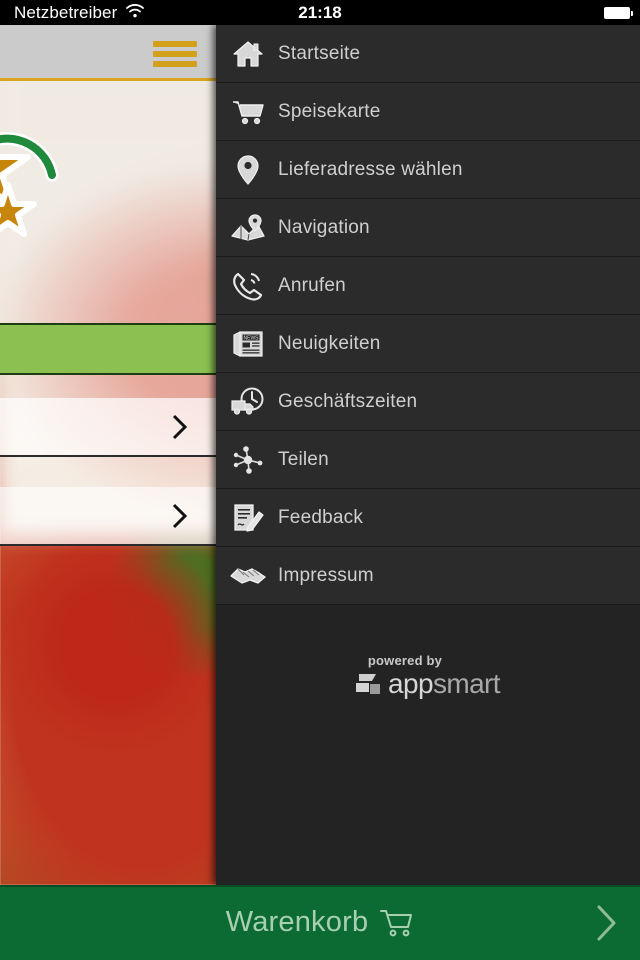 Image resolution: width=640 pixels, height=960 pixels. I want to click on appsmart-logo-mark, so click(369, 684).